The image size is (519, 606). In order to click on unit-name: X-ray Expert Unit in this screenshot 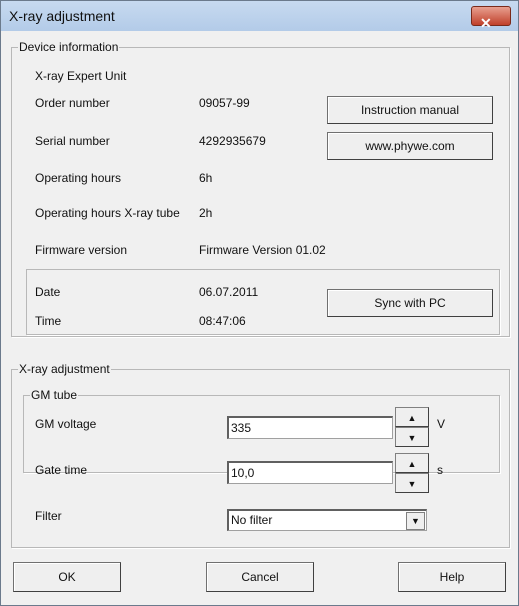, I will do `click(81, 76)`.